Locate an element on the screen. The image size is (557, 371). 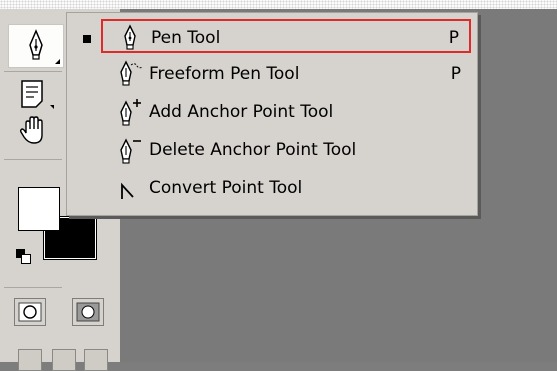
quick-mask-icon is located at coordinates (88, 312).